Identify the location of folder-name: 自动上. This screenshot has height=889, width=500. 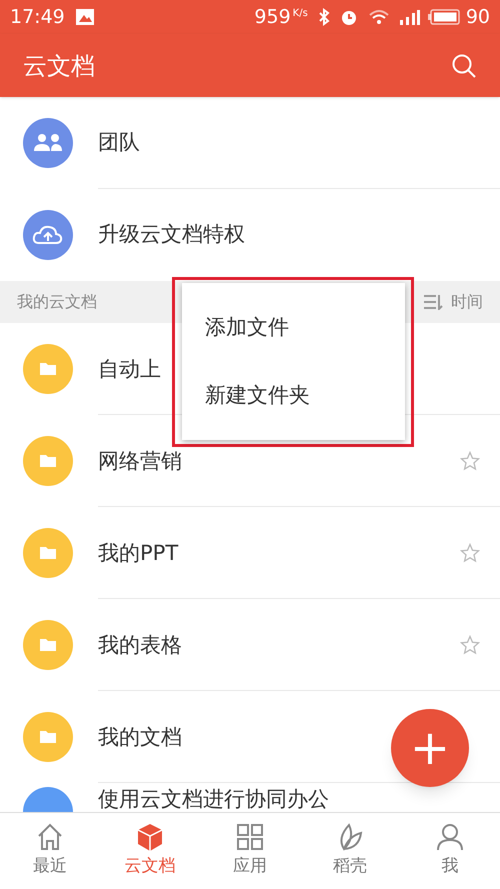
(129, 368).